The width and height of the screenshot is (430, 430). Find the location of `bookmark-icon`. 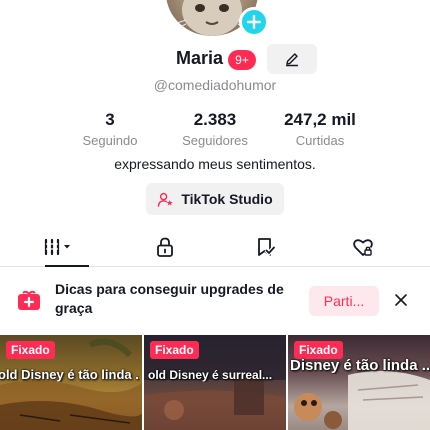

bookmark-icon is located at coordinates (267, 247).